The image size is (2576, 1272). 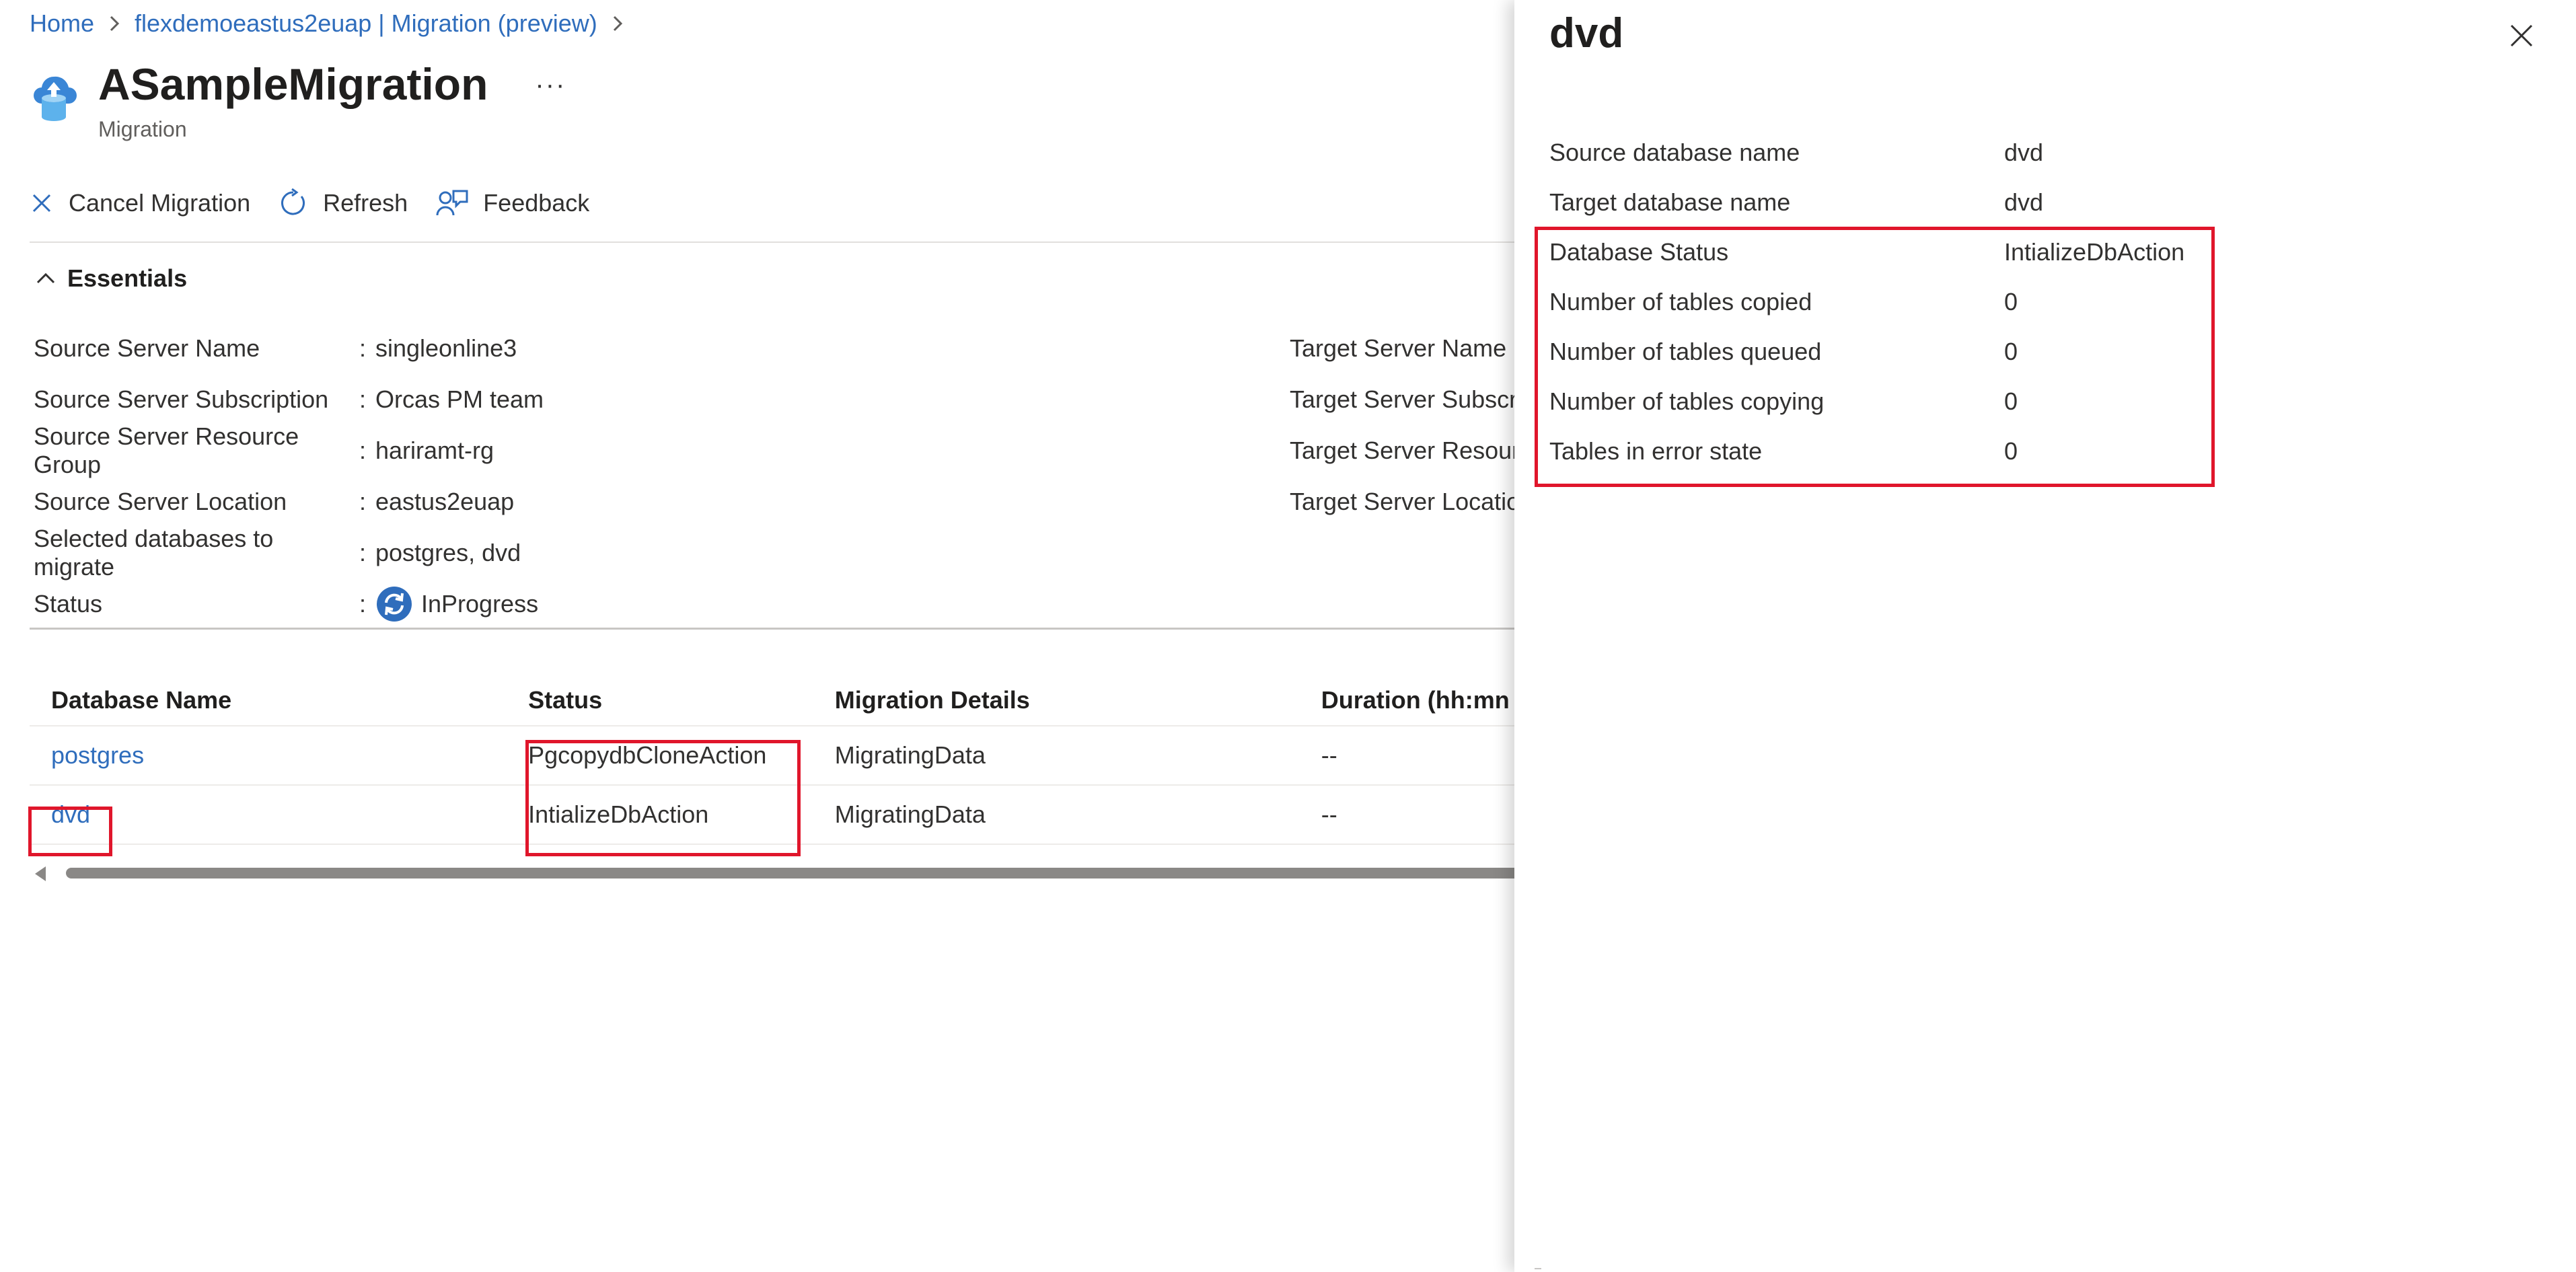 I want to click on cancel-migration-button: Cancel Migration, so click(x=140, y=203).